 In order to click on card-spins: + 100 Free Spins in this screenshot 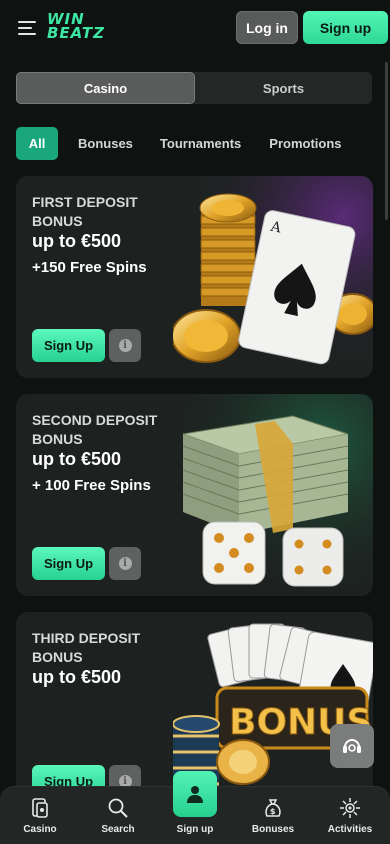, I will do `click(91, 485)`.